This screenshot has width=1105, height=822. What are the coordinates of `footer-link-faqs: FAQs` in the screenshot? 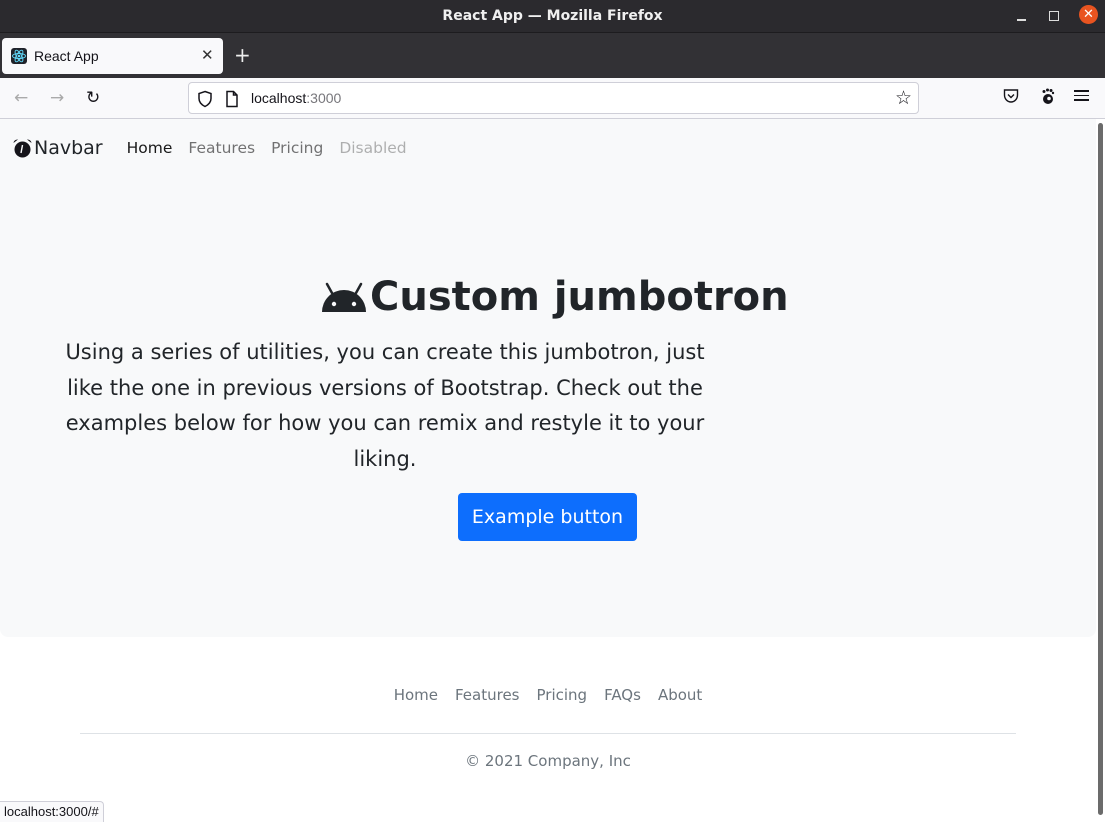 It's located at (622, 695).